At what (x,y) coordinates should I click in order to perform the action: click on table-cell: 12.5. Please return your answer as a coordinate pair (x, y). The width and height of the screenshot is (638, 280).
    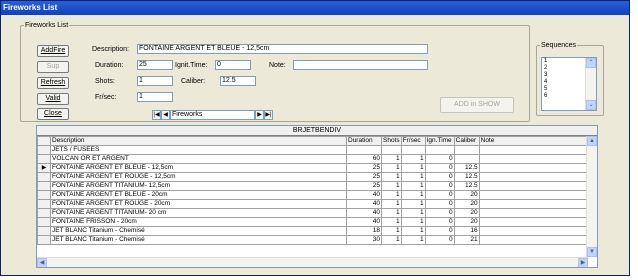
    Looking at the image, I should click on (466, 168).